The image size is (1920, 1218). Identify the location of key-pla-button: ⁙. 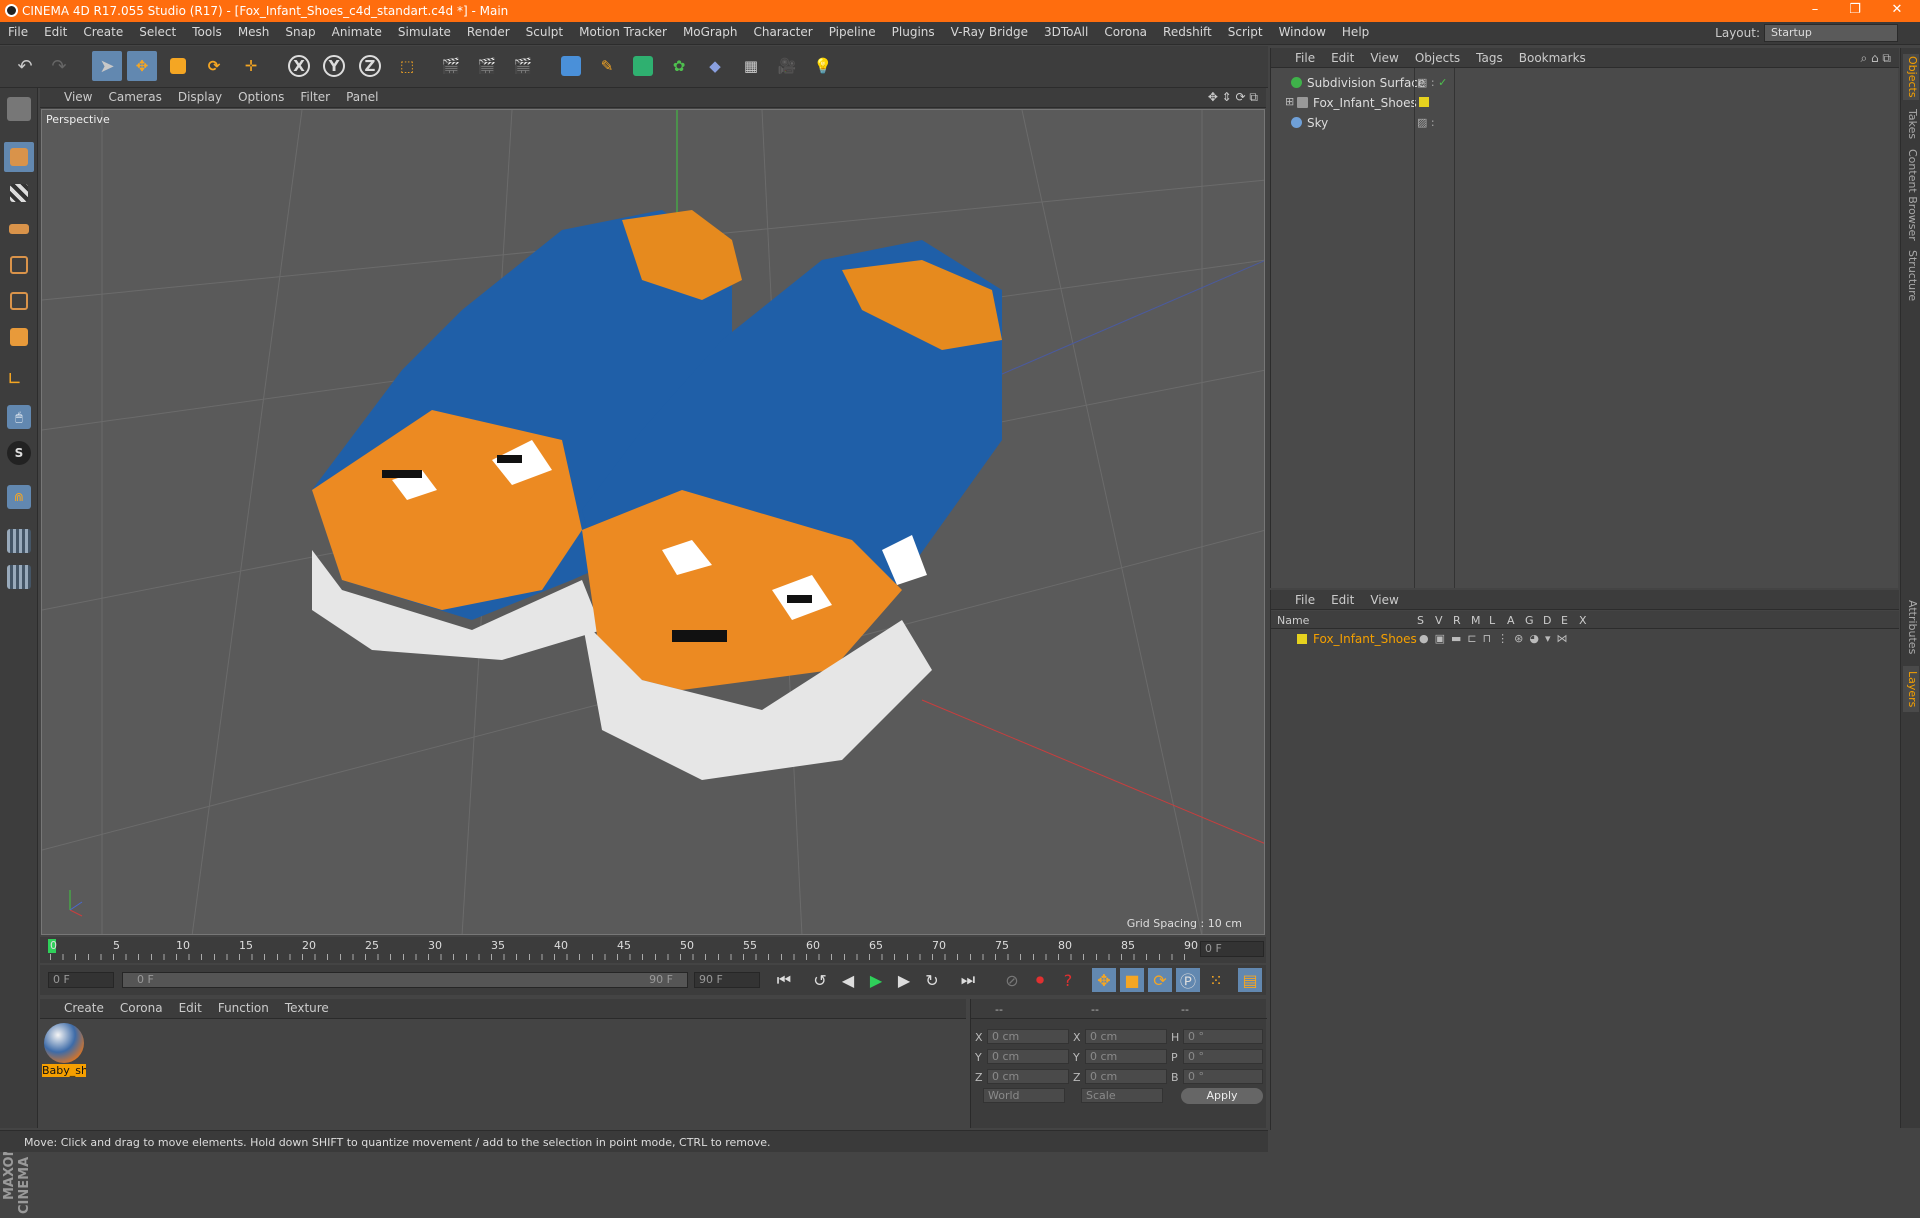
(1216, 980).